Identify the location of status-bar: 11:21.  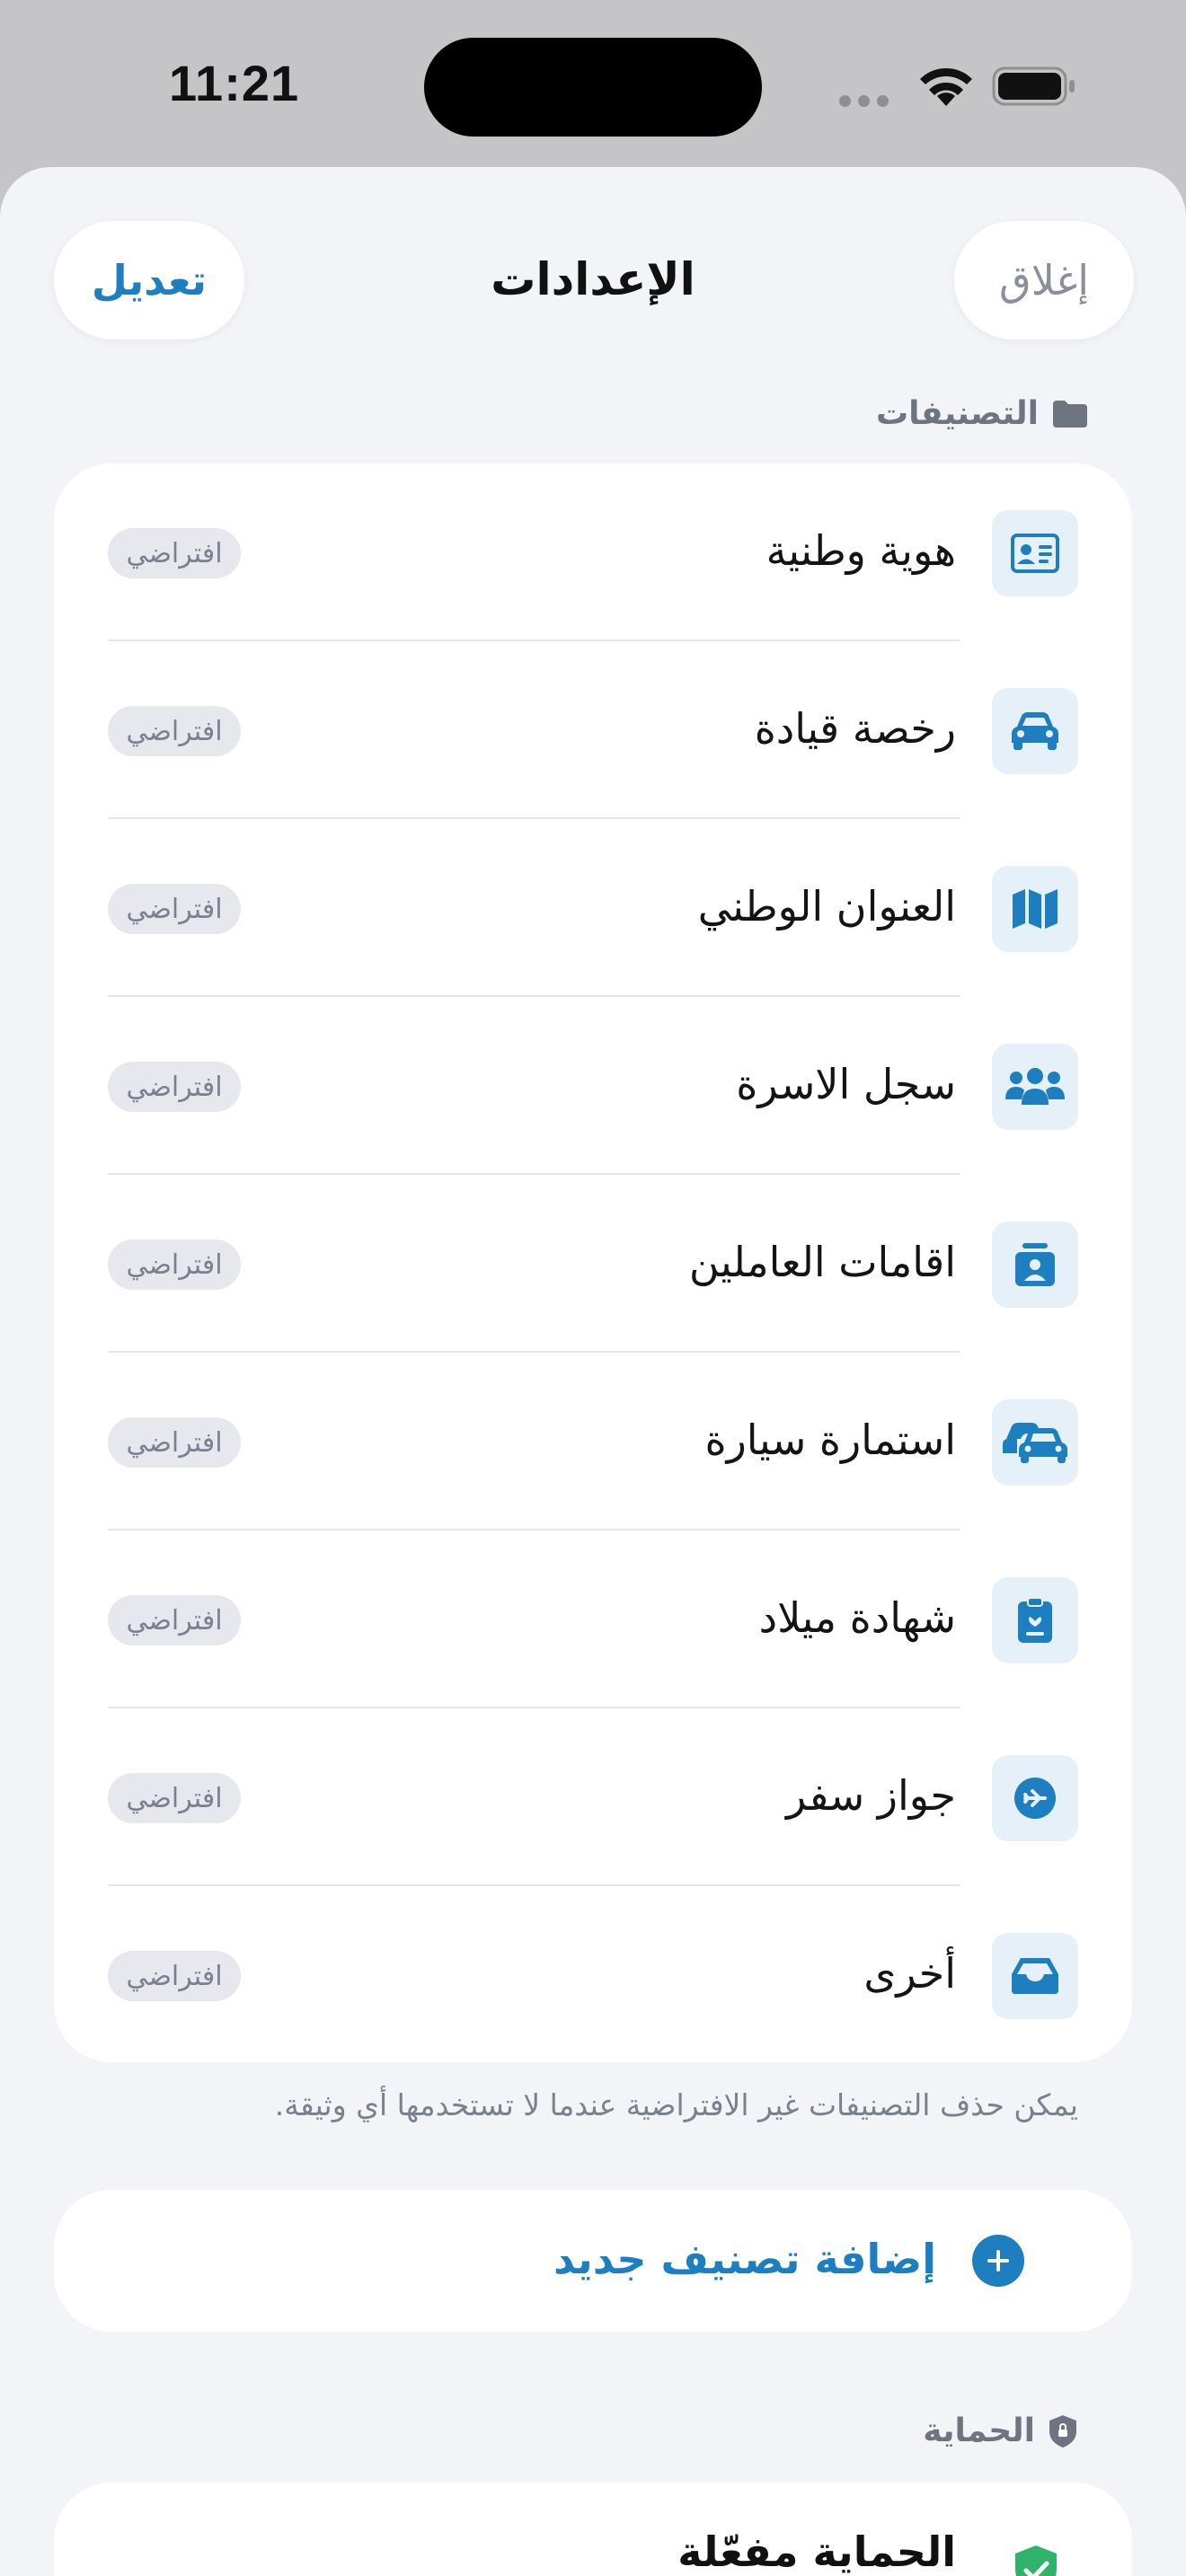
(593, 83).